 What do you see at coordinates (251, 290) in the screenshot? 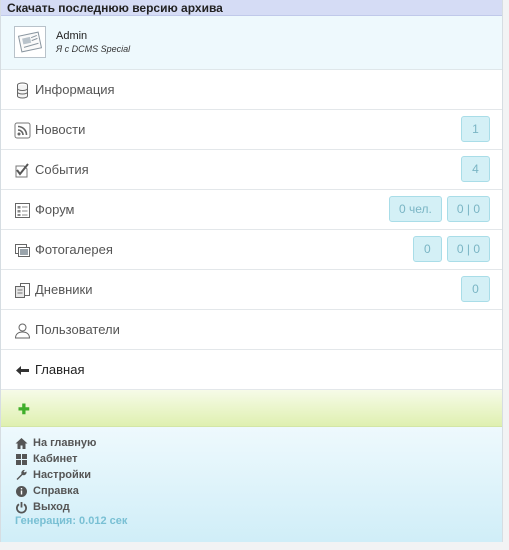
I see `menu-item-diaries: Дневники 0` at bounding box center [251, 290].